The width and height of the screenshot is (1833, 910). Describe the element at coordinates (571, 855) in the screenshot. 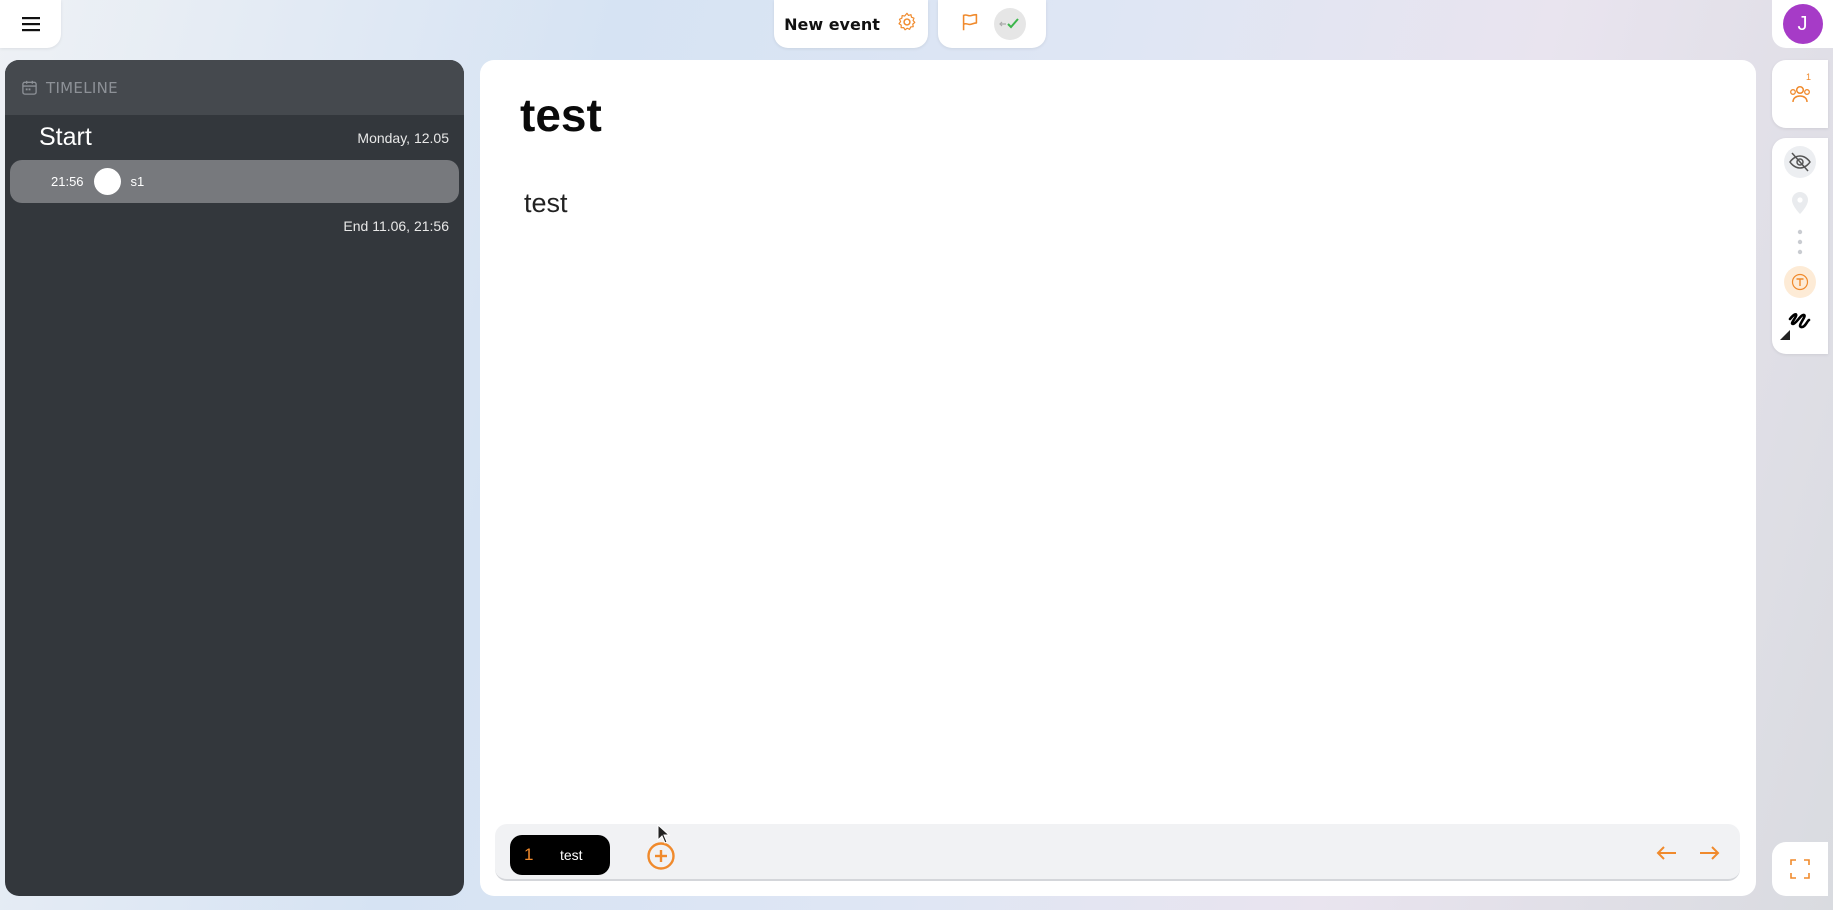

I see `slide-name: test` at that location.